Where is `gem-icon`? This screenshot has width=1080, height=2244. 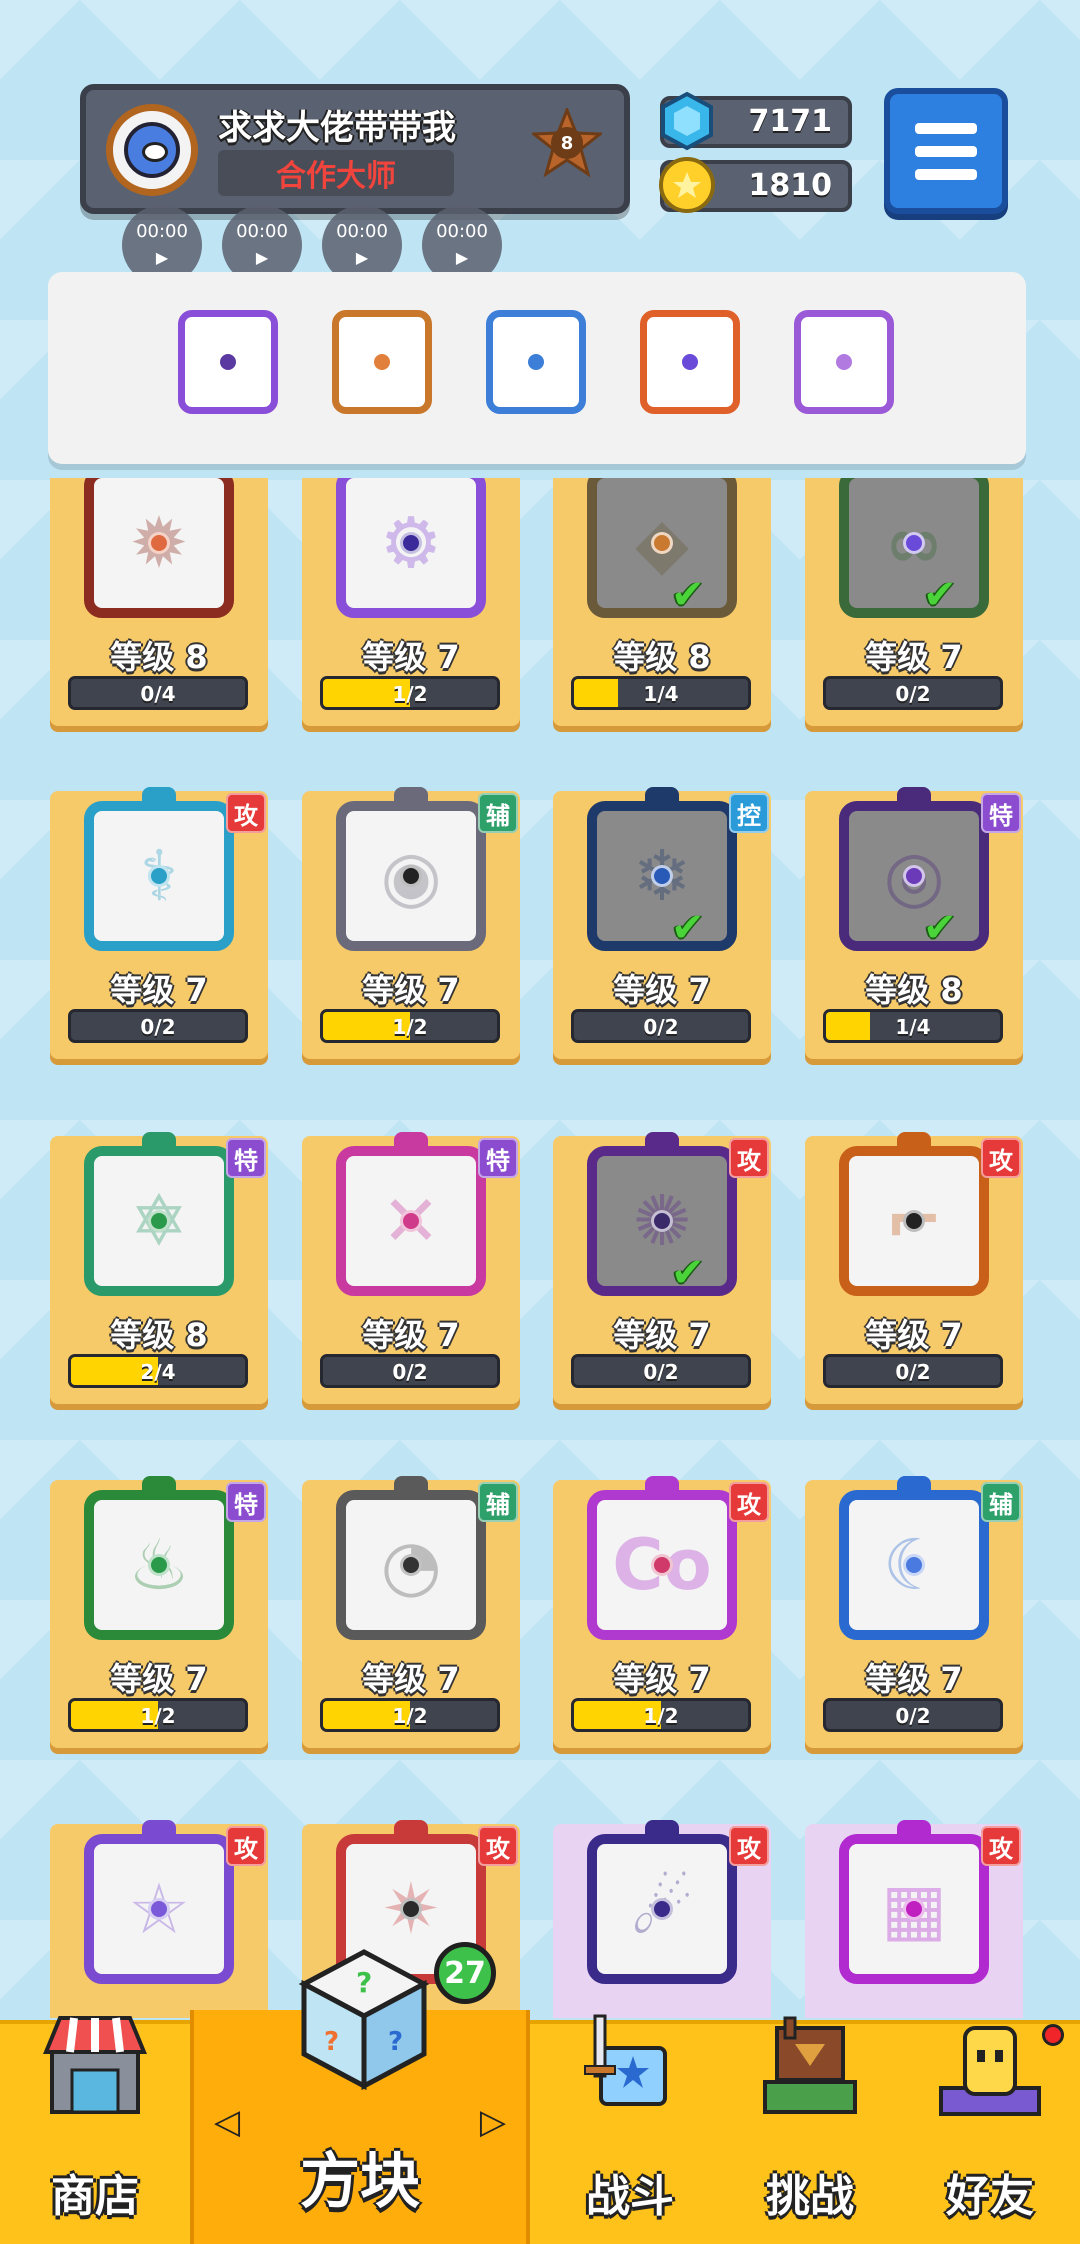 gem-icon is located at coordinates (687, 121).